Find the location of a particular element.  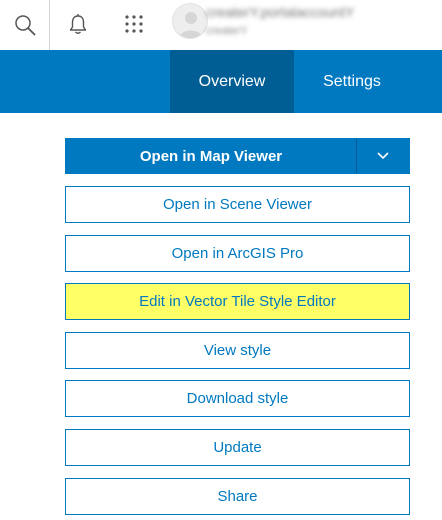

bell-icon is located at coordinates (78, 24).